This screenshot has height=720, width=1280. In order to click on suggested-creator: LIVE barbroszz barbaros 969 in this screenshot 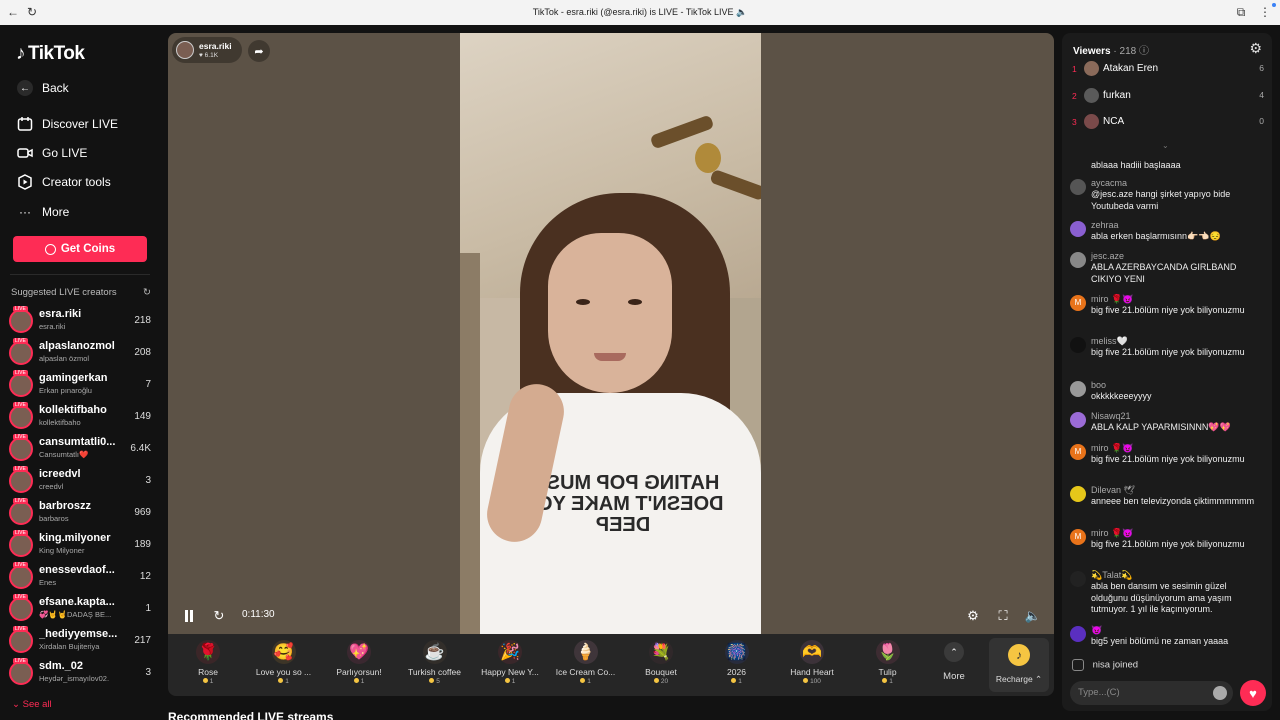, I will do `click(80, 513)`.